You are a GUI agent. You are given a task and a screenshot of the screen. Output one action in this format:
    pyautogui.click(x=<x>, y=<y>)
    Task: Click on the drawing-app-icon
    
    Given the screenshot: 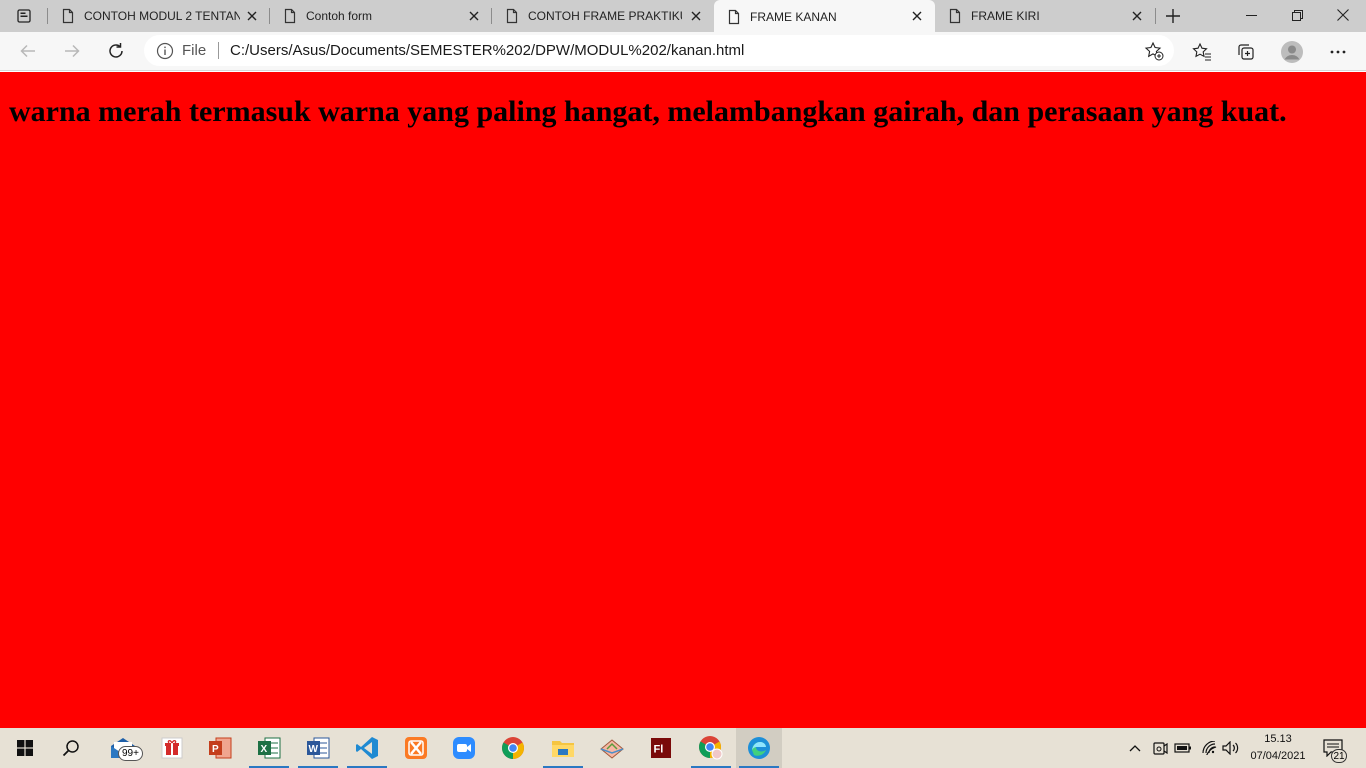 What is the action you would take?
    pyautogui.click(x=612, y=749)
    